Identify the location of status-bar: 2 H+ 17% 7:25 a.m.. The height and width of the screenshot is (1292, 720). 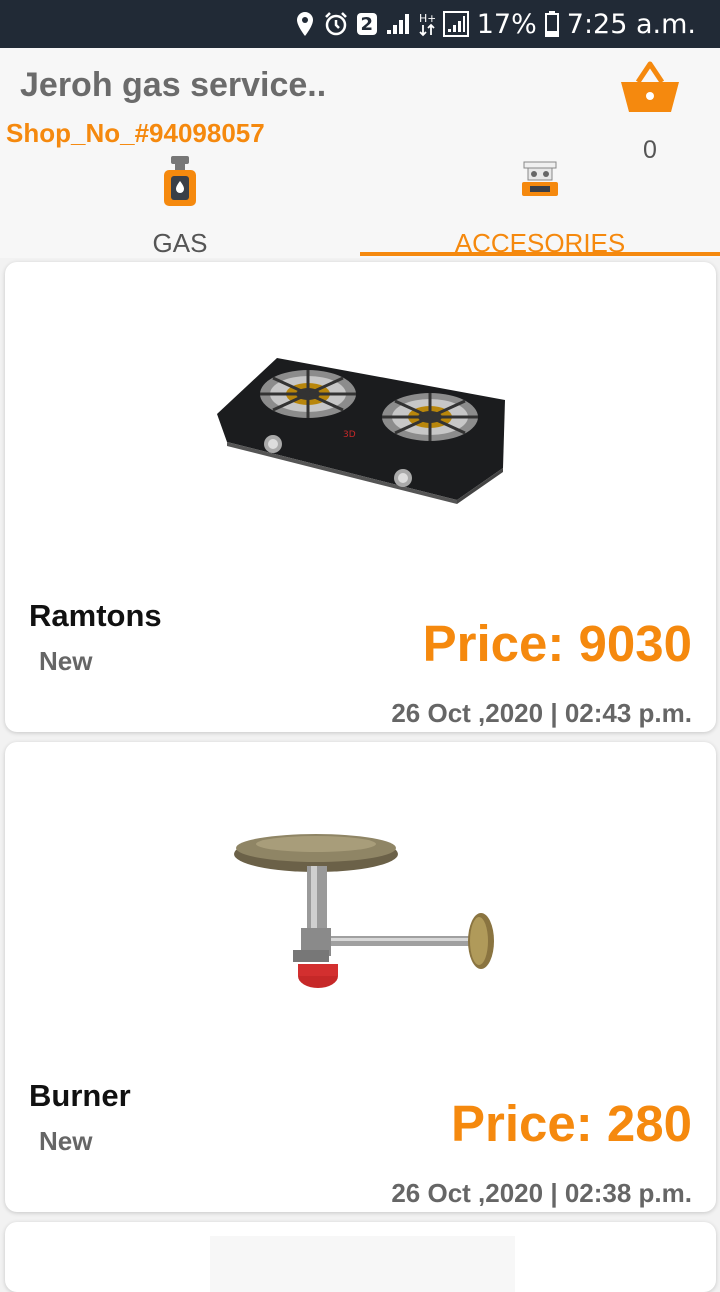
(360, 24).